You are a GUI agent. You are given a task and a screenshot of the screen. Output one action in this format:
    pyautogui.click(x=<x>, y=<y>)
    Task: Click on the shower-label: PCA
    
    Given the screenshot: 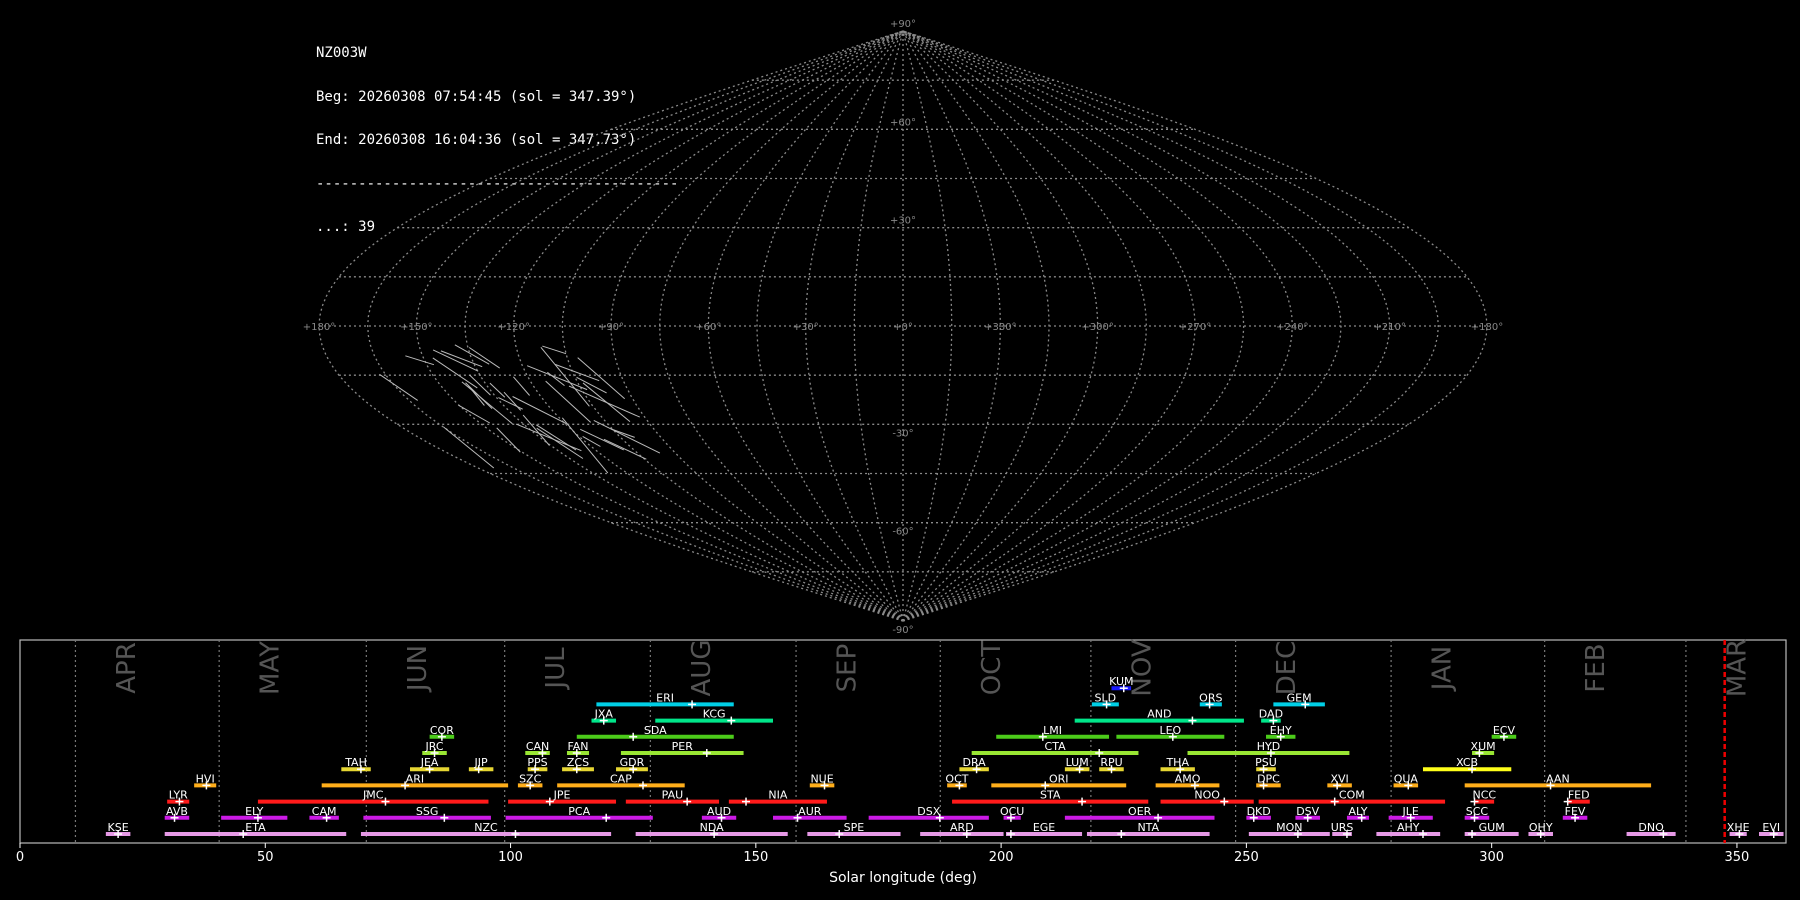 What is the action you would take?
    pyautogui.click(x=579, y=811)
    